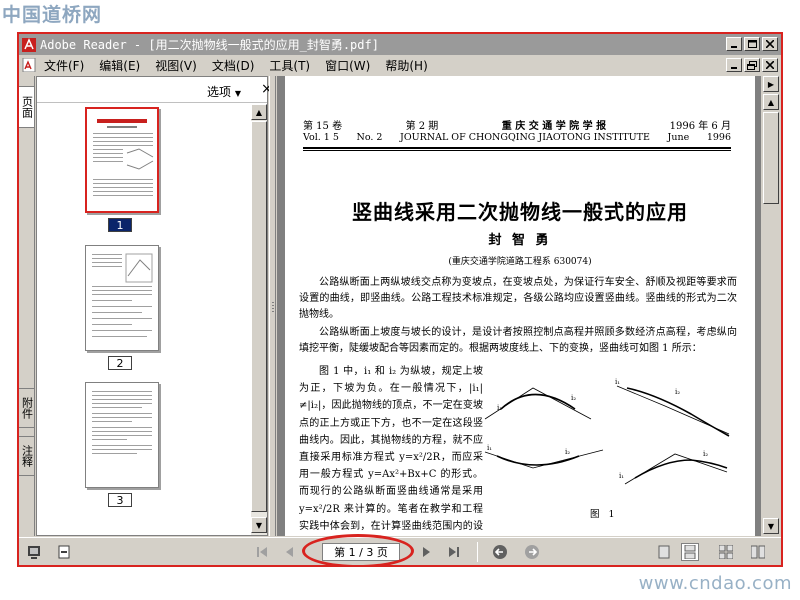 This screenshot has width=800, height=600. I want to click on scroll-down-button: ▼, so click(259, 525).